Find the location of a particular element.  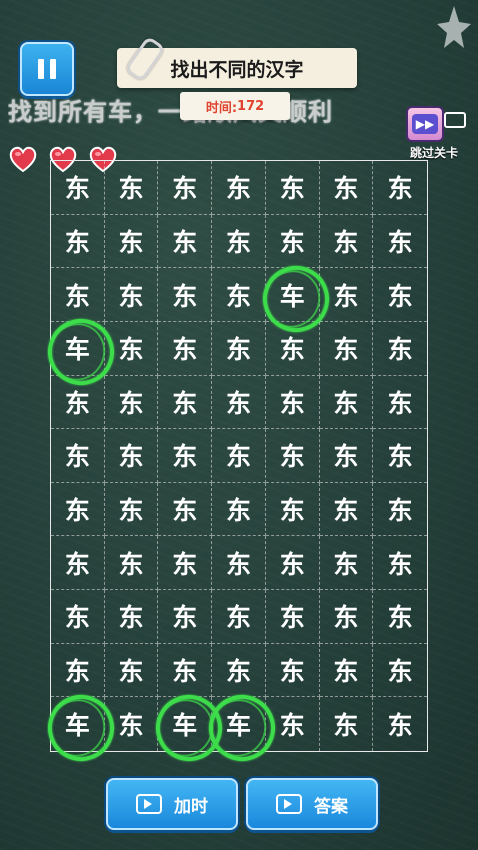

timer-value: 172 is located at coordinates (251, 106).